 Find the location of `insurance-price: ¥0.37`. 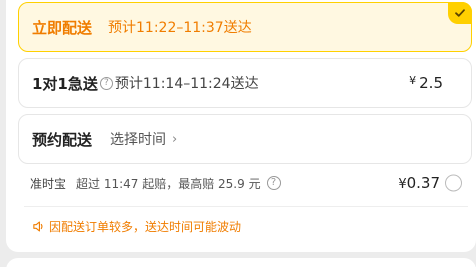

insurance-price: ¥0.37 is located at coordinates (419, 183).